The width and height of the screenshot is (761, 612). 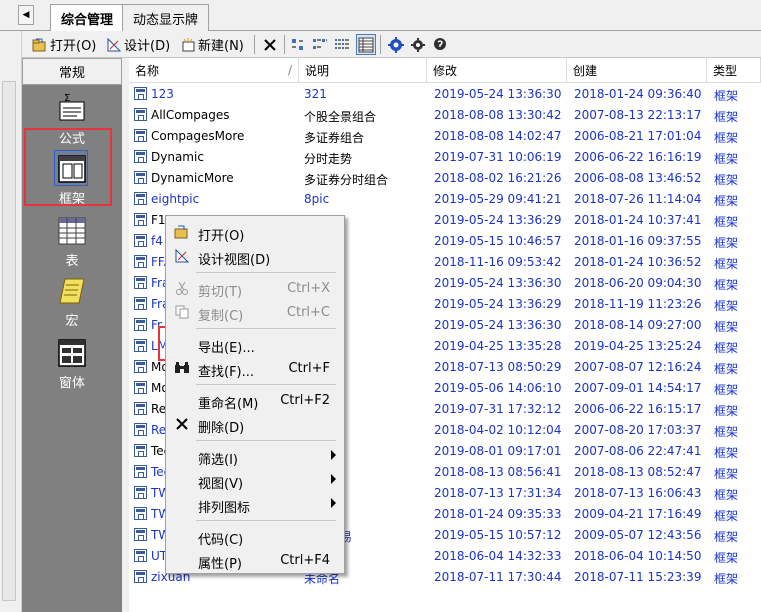 What do you see at coordinates (198, 136) in the screenshot?
I see `row-cell-name: CompagesMore` at bounding box center [198, 136].